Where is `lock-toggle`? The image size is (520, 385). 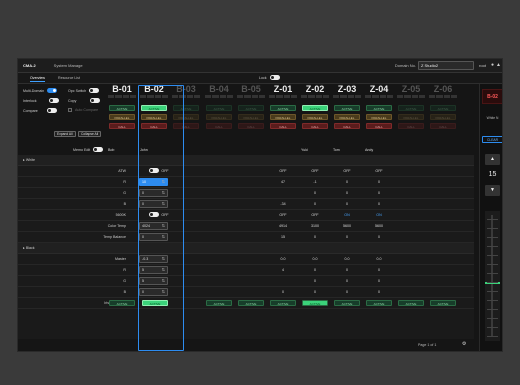 lock-toggle is located at coordinates (274, 77).